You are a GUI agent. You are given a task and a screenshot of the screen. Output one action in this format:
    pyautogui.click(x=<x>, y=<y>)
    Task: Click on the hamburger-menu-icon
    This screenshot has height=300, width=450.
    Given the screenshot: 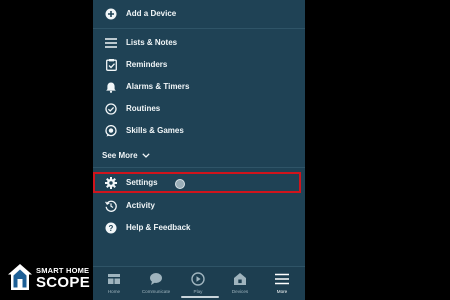 What is the action you would take?
    pyautogui.click(x=282, y=279)
    